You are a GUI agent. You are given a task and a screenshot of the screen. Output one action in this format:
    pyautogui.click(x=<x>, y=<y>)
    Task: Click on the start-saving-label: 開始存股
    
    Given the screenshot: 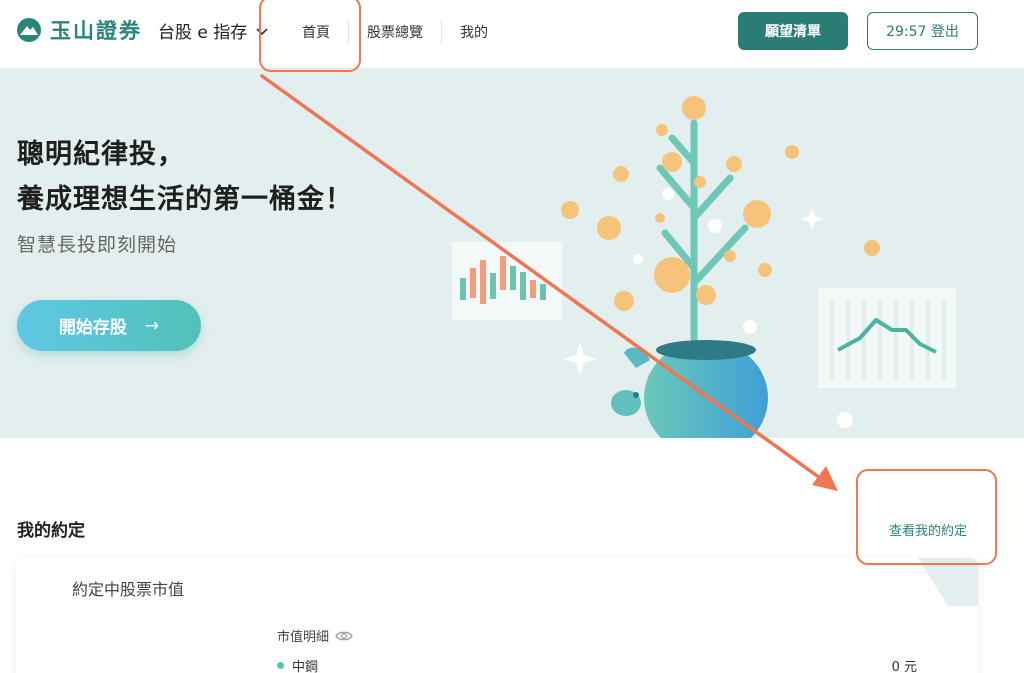 What is the action you would take?
    pyautogui.click(x=92, y=328)
    